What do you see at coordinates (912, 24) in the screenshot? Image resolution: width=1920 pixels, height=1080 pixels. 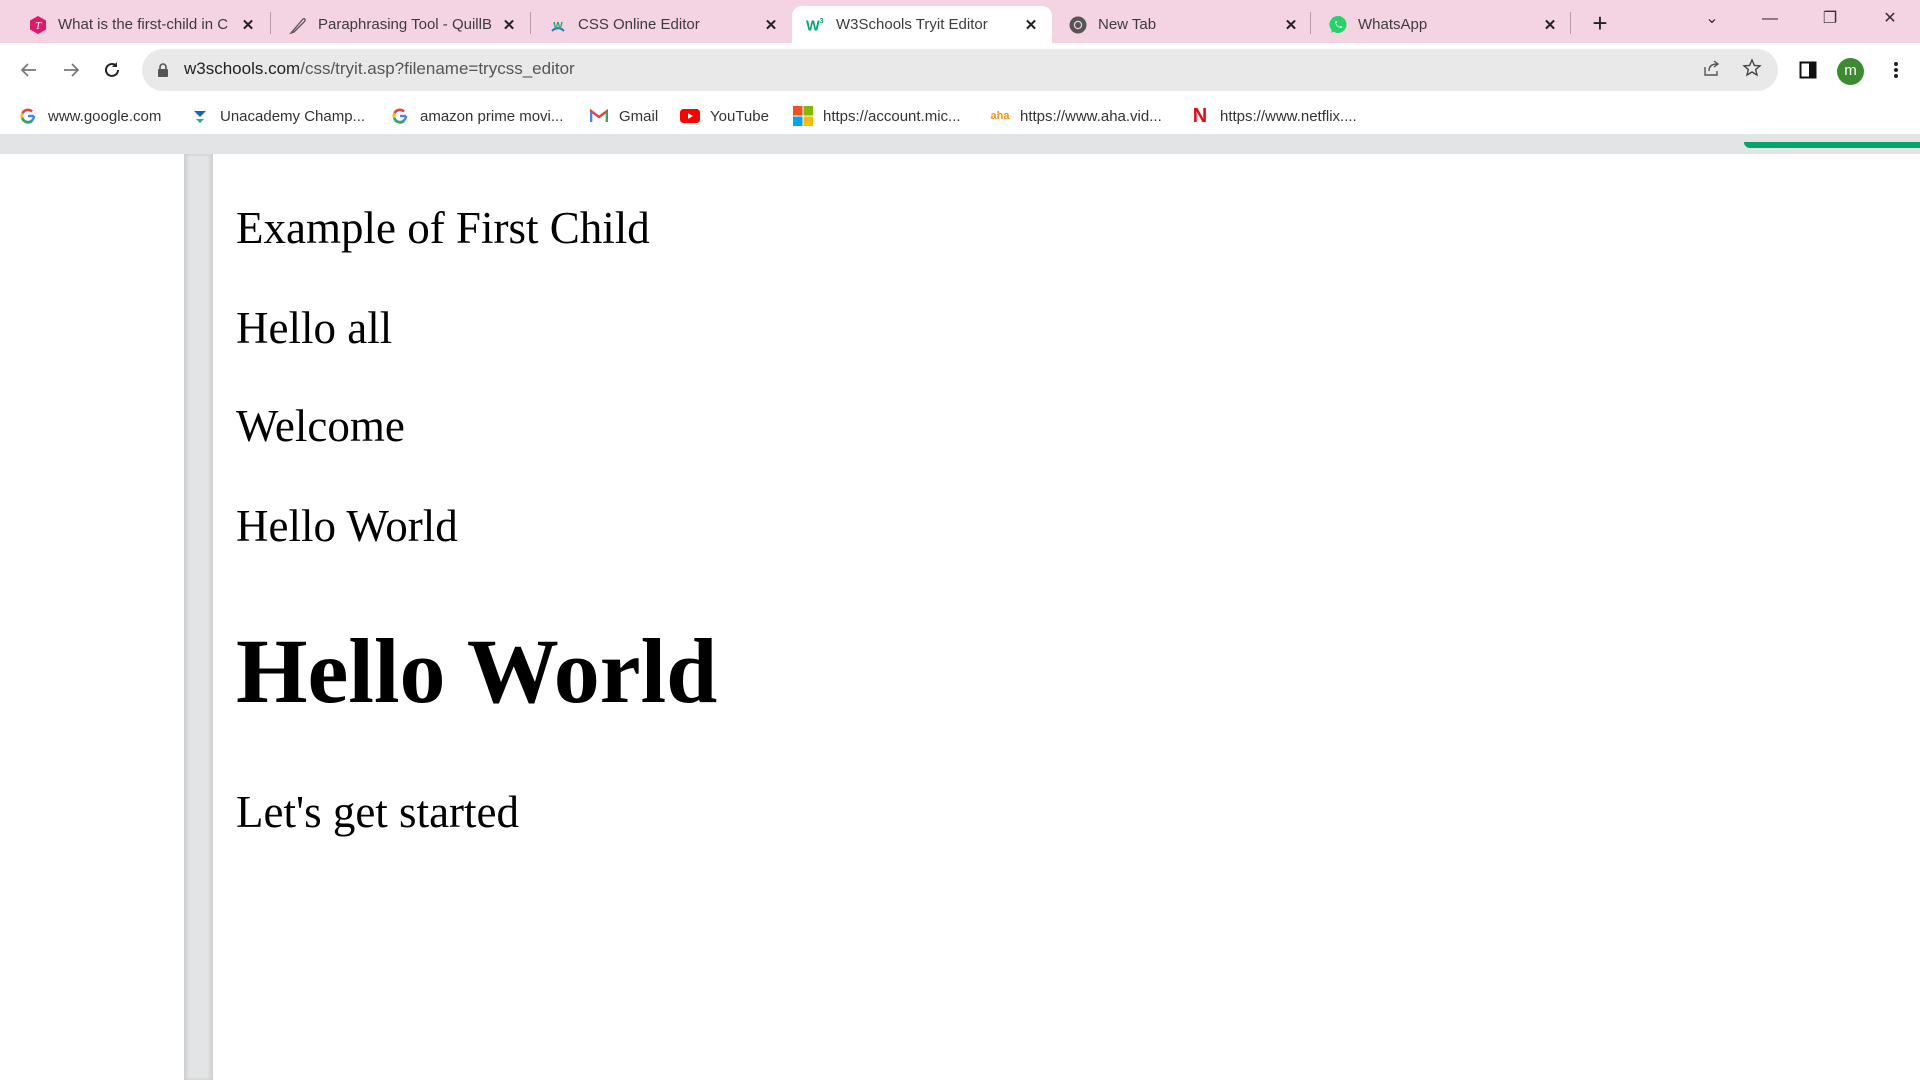 I see `tab-title: W3Schools Tryit Editor` at bounding box center [912, 24].